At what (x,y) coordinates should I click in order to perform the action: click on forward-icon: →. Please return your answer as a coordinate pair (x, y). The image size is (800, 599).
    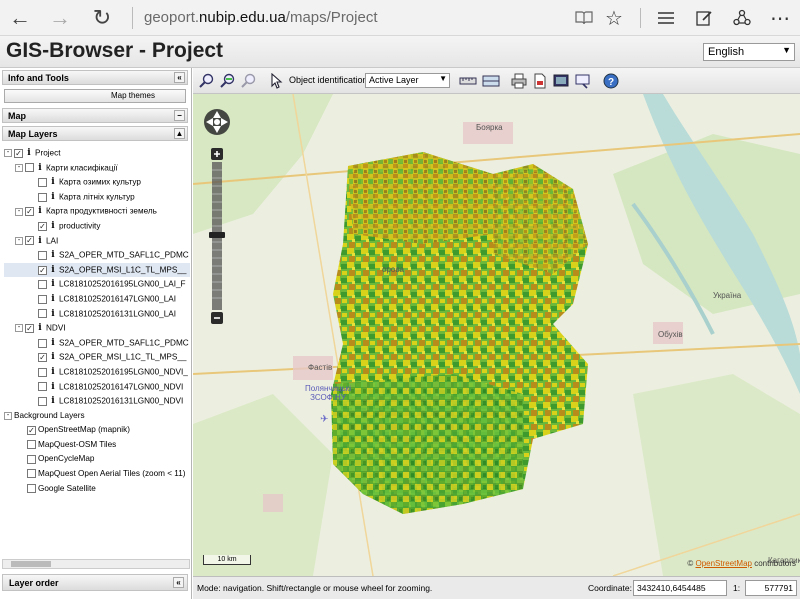
    Looking at the image, I should click on (60, 18).